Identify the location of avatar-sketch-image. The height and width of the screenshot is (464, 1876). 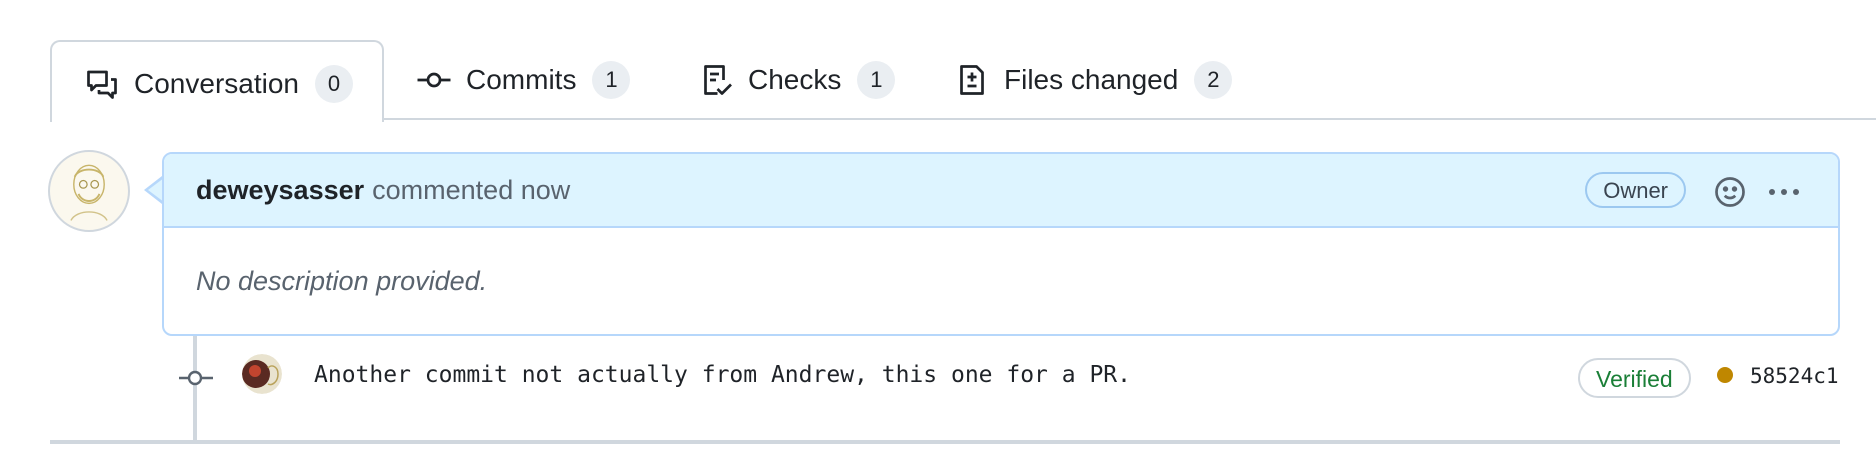
(89, 192).